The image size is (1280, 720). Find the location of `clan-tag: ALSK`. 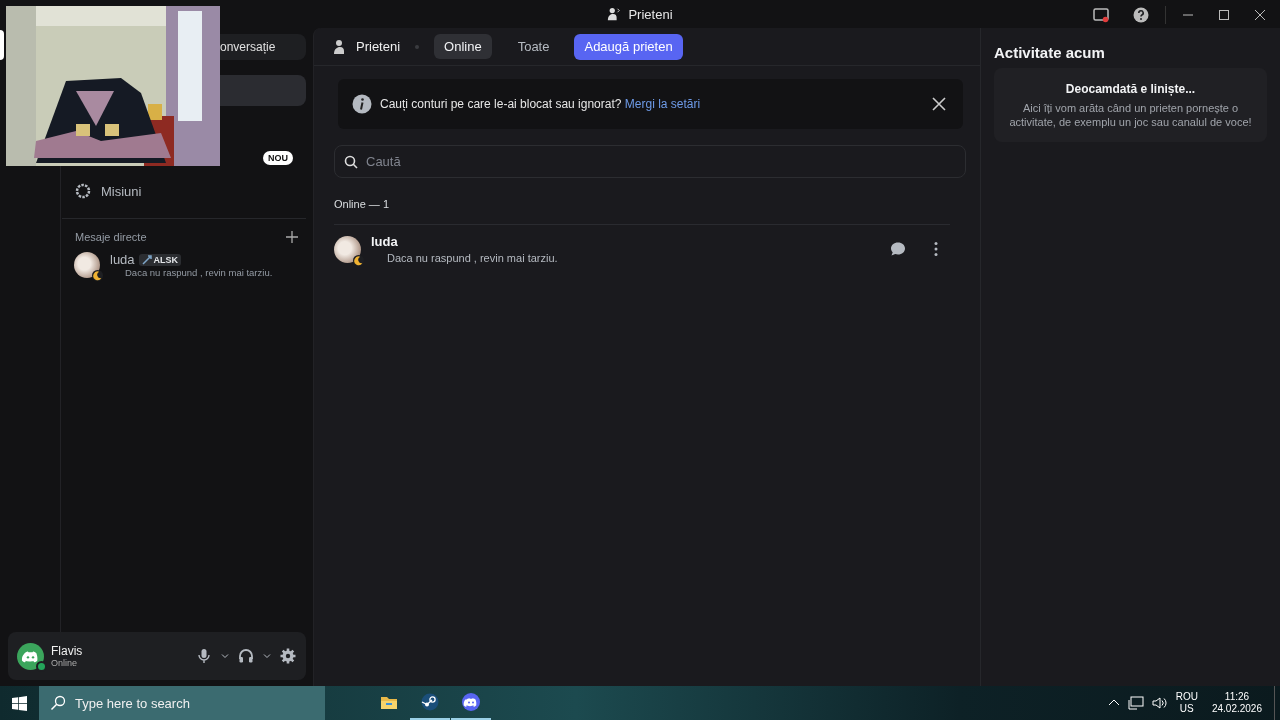

clan-tag: ALSK is located at coordinates (160, 259).